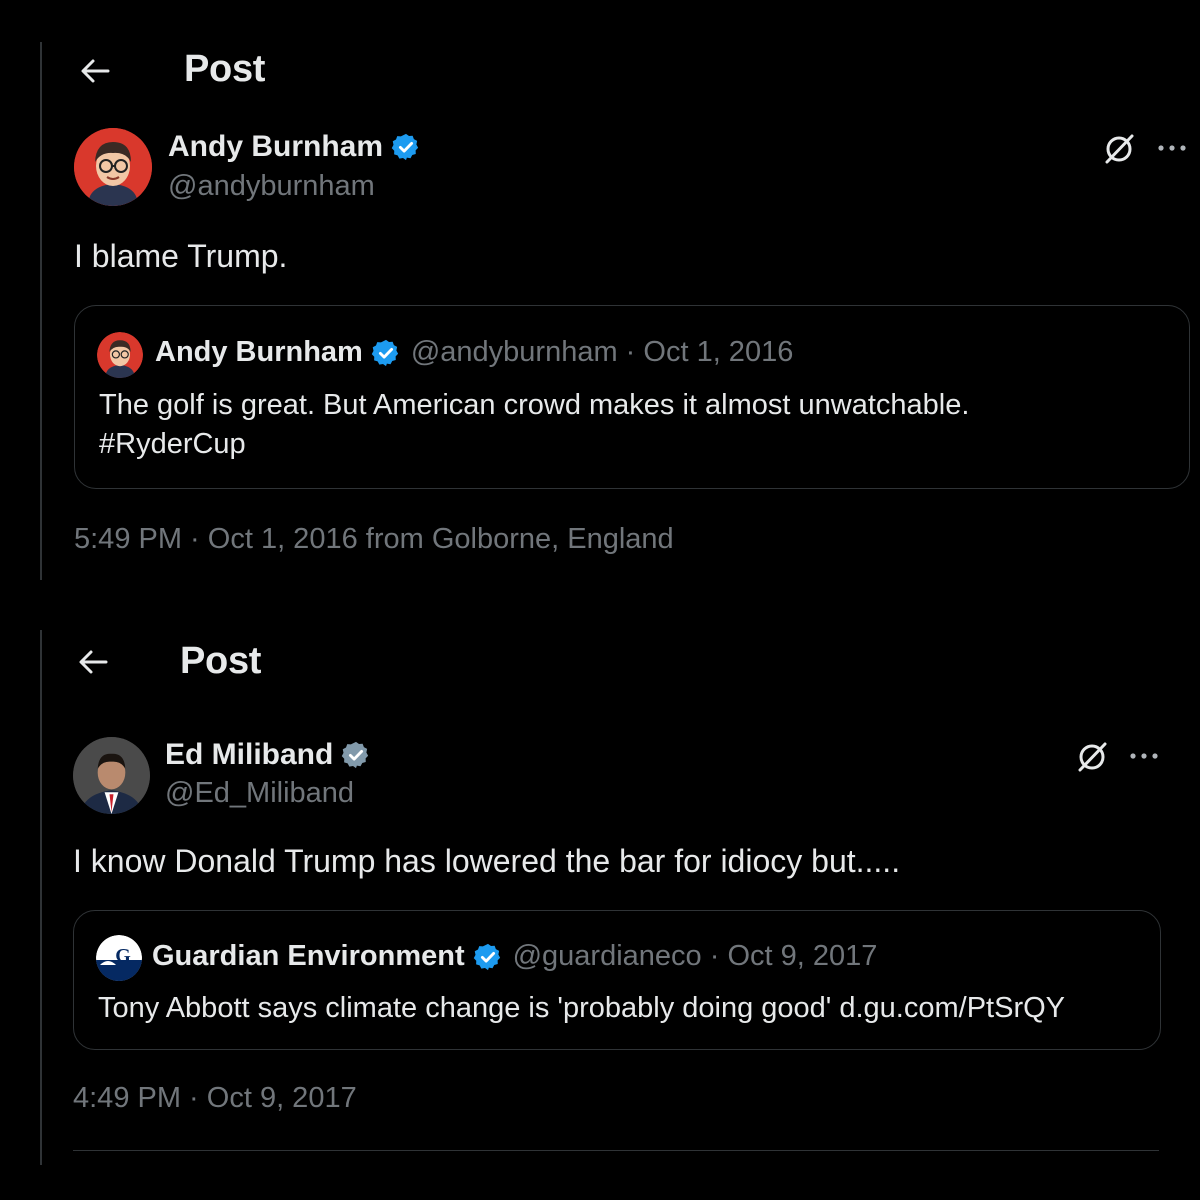 Image resolution: width=1200 pixels, height=1200 pixels. Describe the element at coordinates (602, 352) in the screenshot. I see `quoted-meta: @andyburnham · Oct 1, 2016` at that location.